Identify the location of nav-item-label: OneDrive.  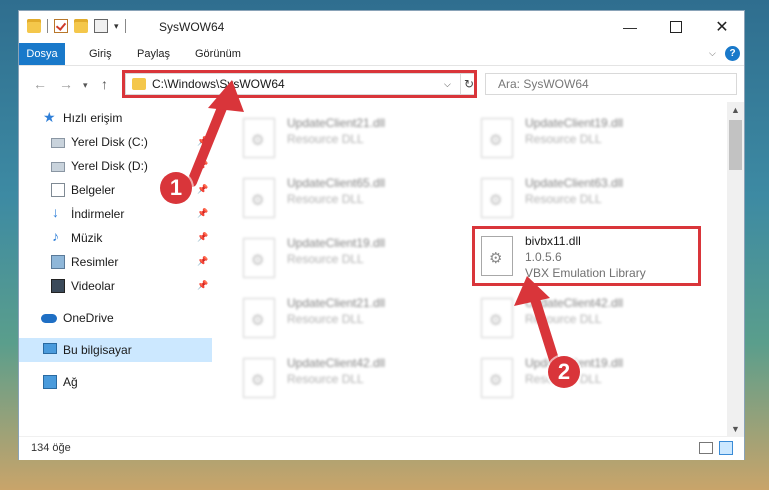
(88, 318).